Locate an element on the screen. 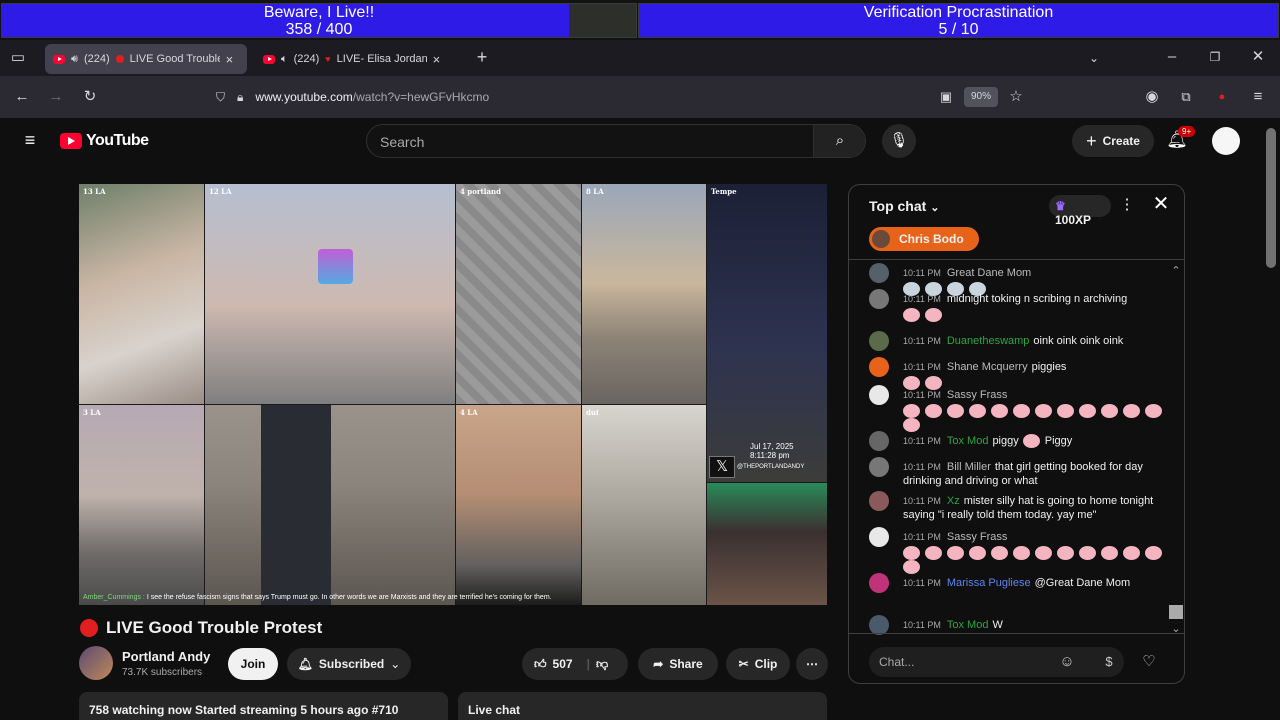 The height and width of the screenshot is (720, 1280). voice-search-button: 🎙︎ is located at coordinates (899, 141).